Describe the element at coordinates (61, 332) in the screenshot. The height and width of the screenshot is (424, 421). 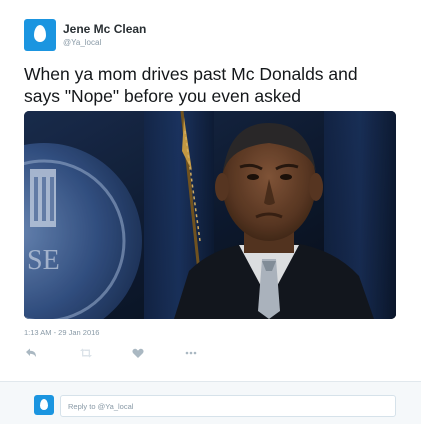
I see `tweet-timestamp: 1:13 AM - 29 Jan 2016` at that location.